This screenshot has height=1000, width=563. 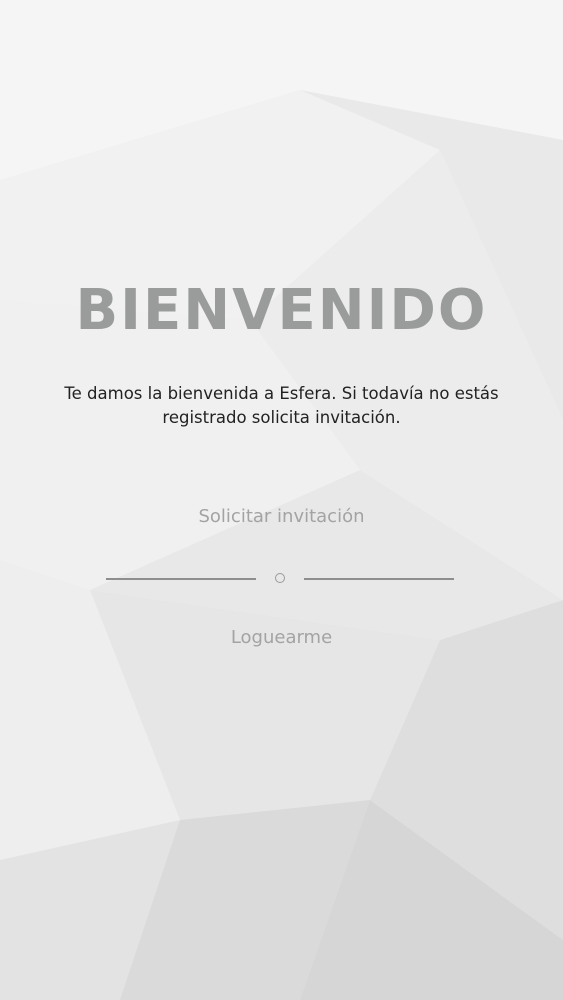 What do you see at coordinates (281, 417) in the screenshot?
I see `welcome-message-line-2: registrado solicita invitación.` at bounding box center [281, 417].